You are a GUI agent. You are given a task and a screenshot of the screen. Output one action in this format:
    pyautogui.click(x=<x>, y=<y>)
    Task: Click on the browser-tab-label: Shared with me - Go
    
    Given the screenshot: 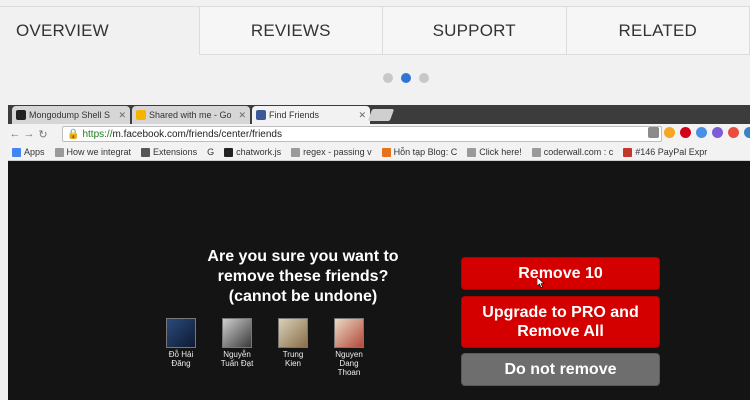 What is the action you would take?
    pyautogui.click(x=190, y=115)
    